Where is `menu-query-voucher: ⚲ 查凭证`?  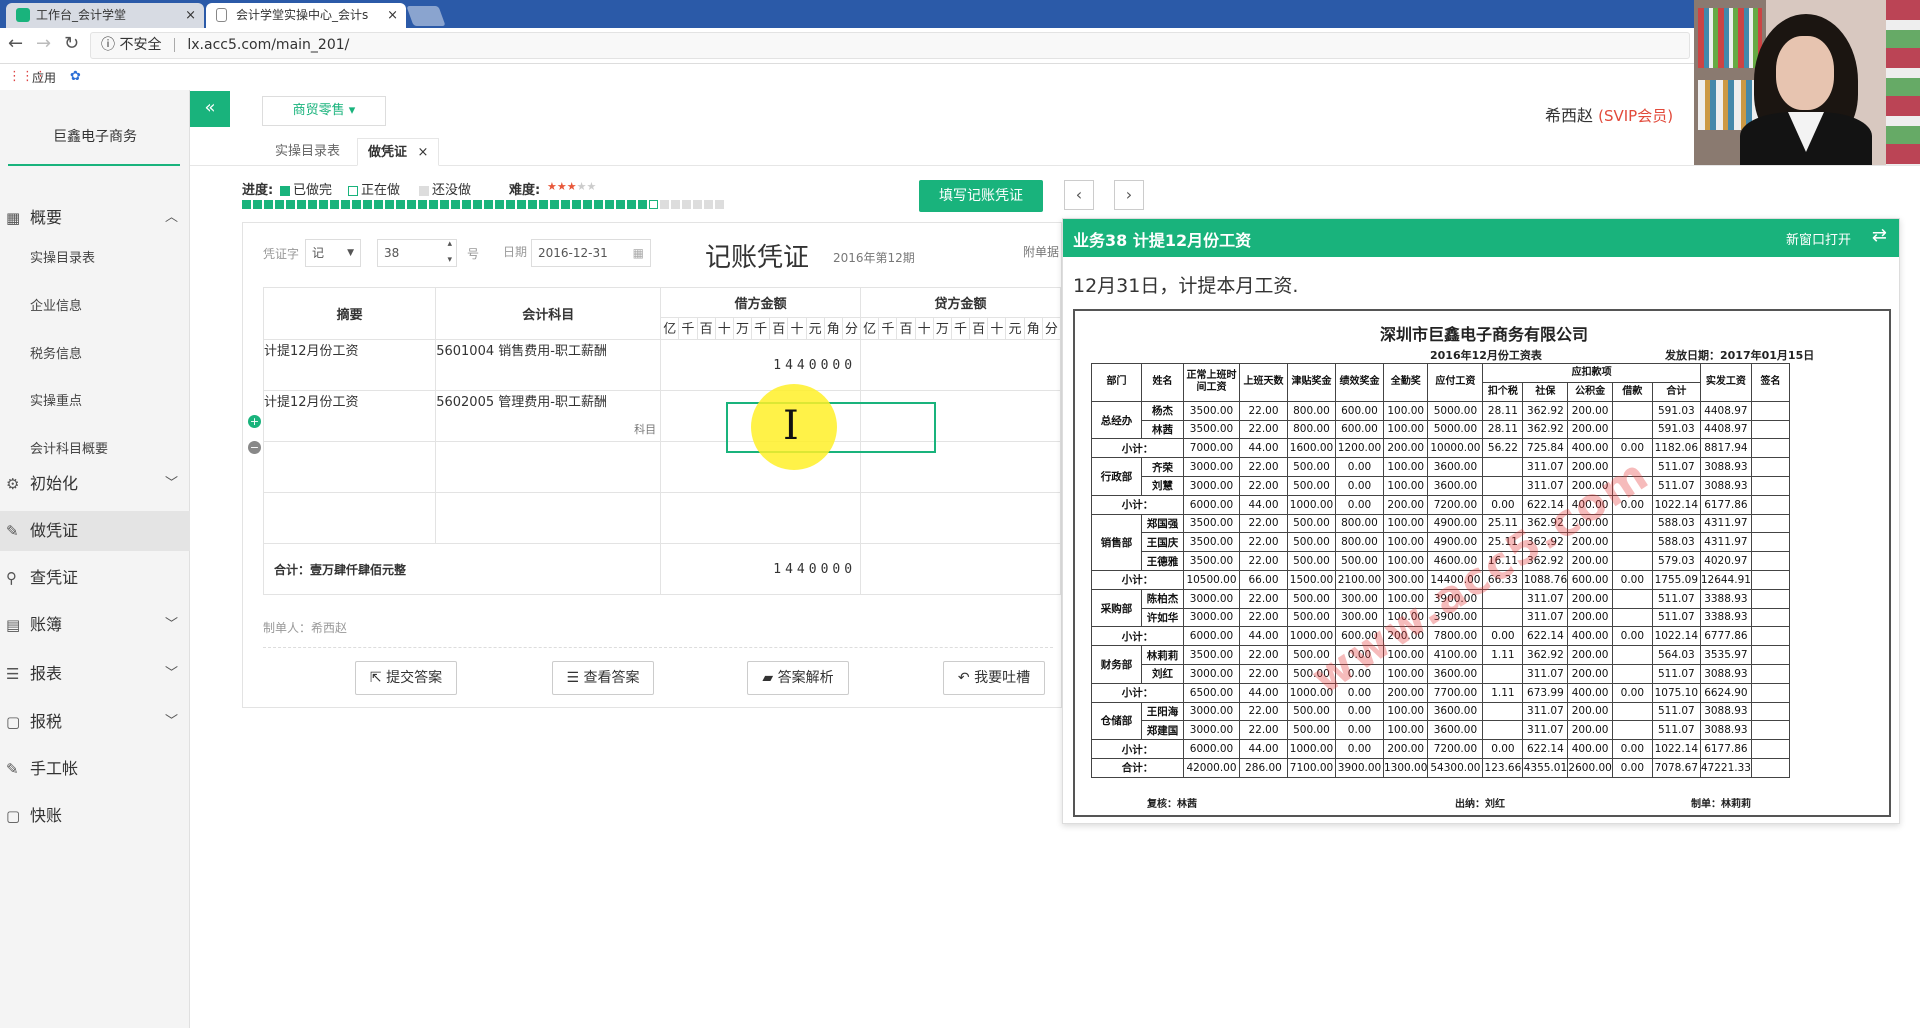
menu-query-voucher: ⚲ 查凭证 is located at coordinates (95, 578).